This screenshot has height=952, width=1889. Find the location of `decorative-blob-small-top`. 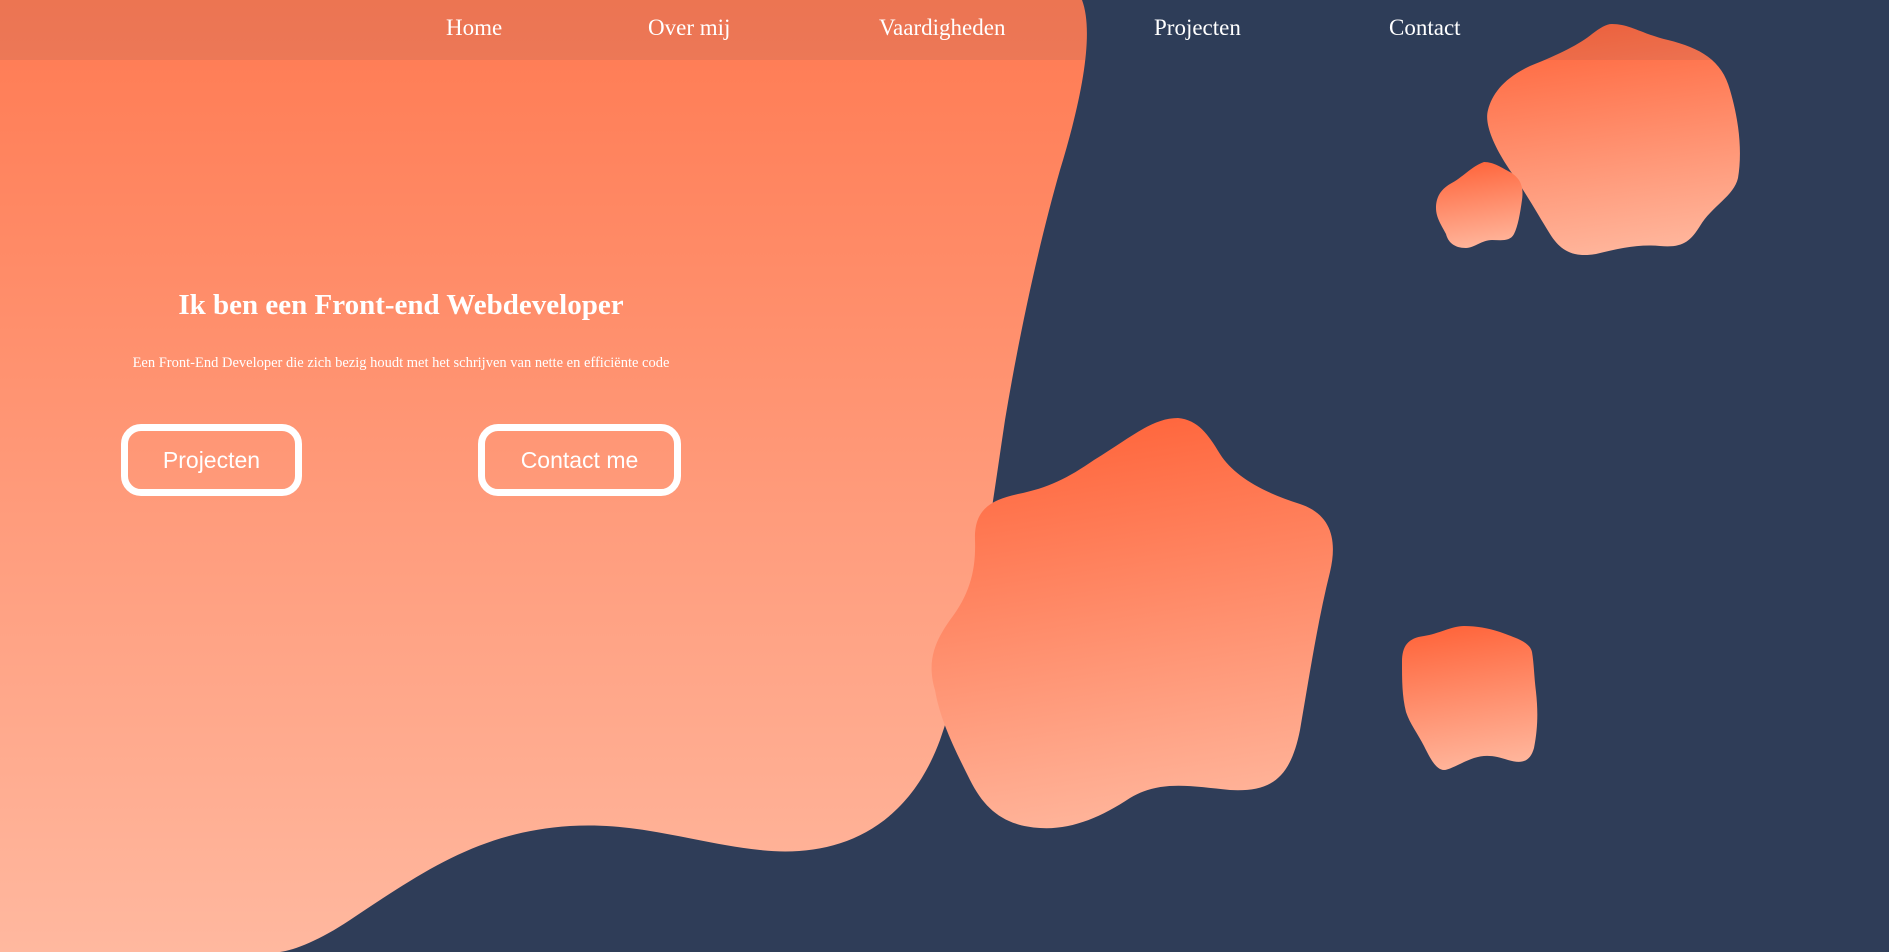

decorative-blob-small-top is located at coordinates (1479, 205).